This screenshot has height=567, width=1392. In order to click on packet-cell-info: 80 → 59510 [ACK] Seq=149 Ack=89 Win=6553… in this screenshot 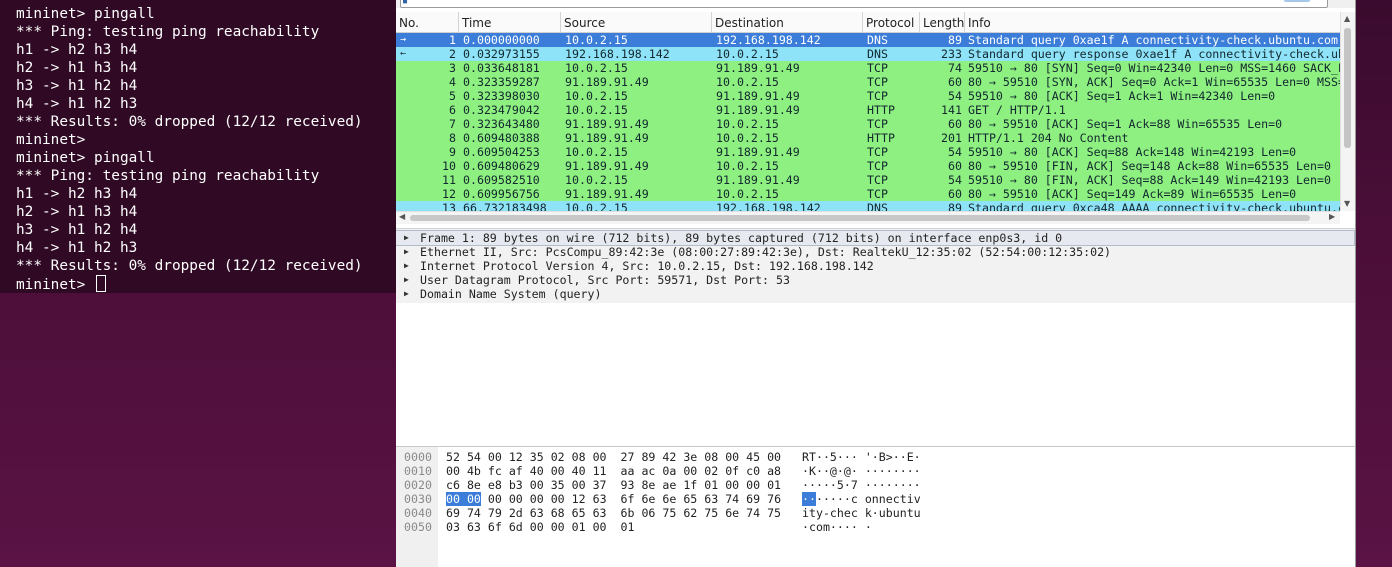, I will do `click(1132, 194)`.